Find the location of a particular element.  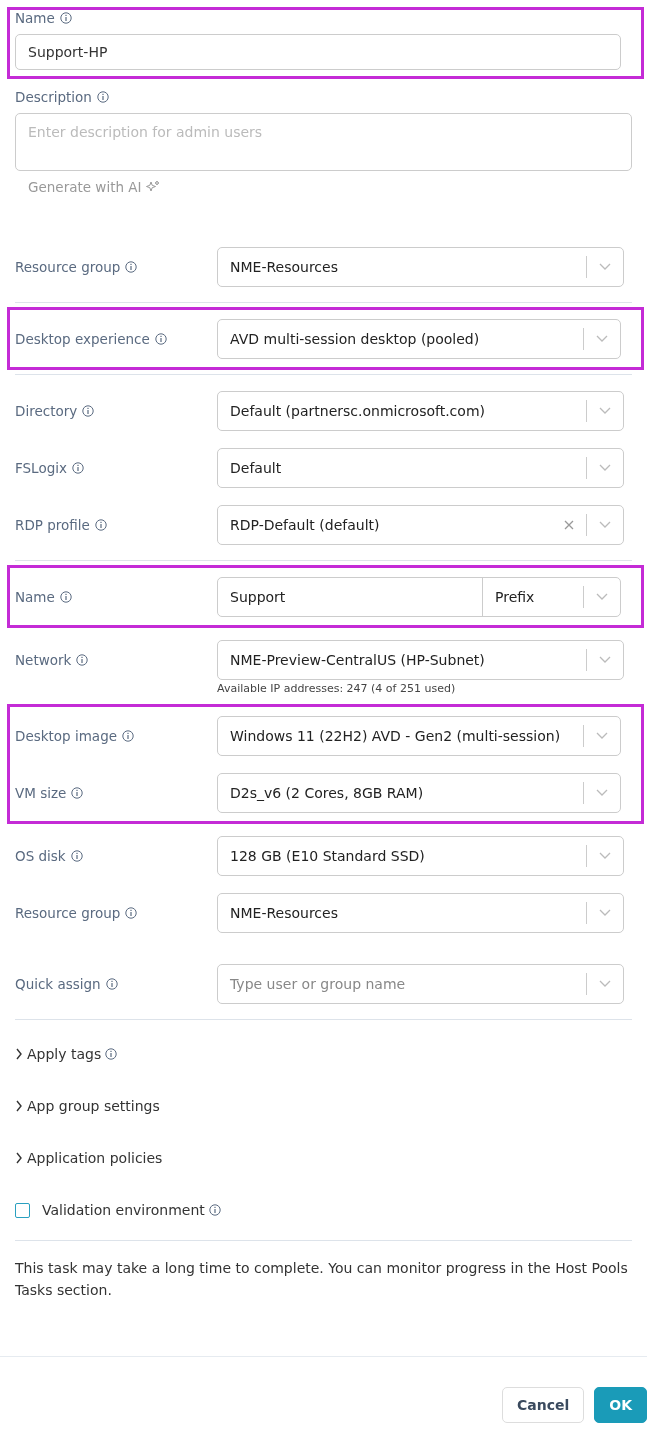

clear-icon is located at coordinates (569, 524).